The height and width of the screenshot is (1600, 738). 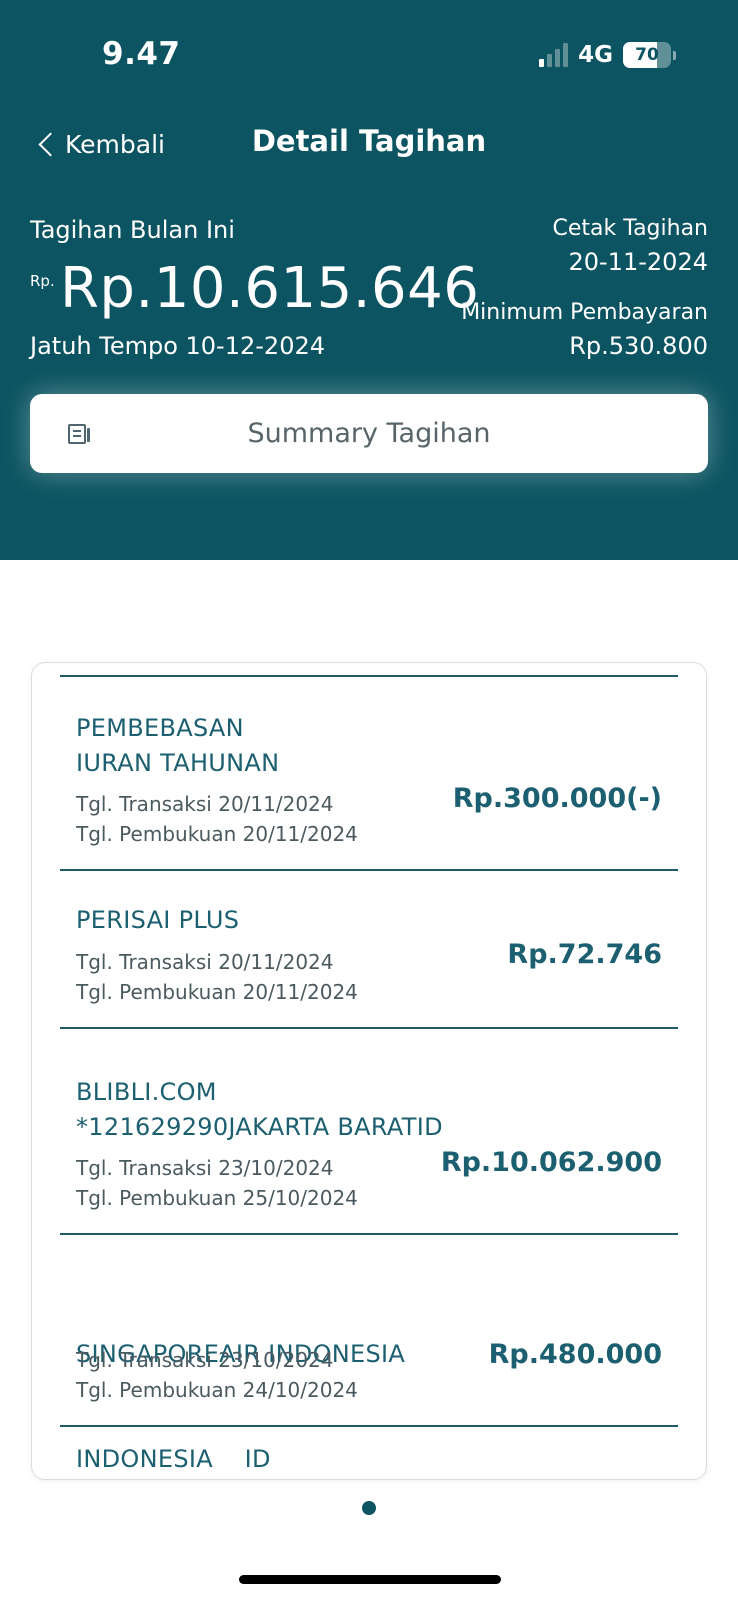 What do you see at coordinates (158, 920) in the screenshot?
I see `transaction-name-line: PERISAI PLUS` at bounding box center [158, 920].